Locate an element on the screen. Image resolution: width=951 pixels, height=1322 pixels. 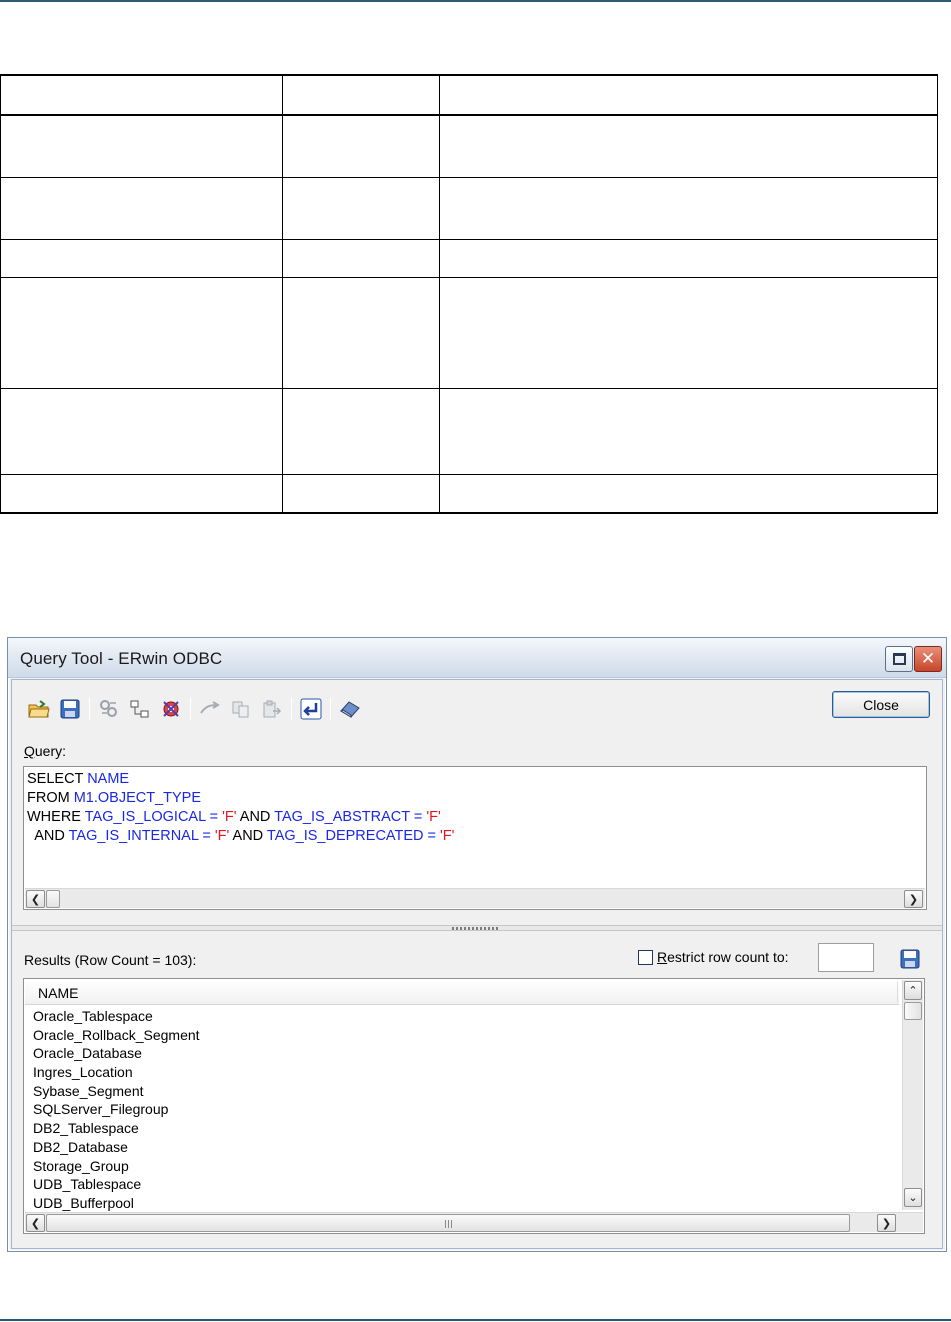
list-item: DB2_Tablespace is located at coordinates (116, 1128).